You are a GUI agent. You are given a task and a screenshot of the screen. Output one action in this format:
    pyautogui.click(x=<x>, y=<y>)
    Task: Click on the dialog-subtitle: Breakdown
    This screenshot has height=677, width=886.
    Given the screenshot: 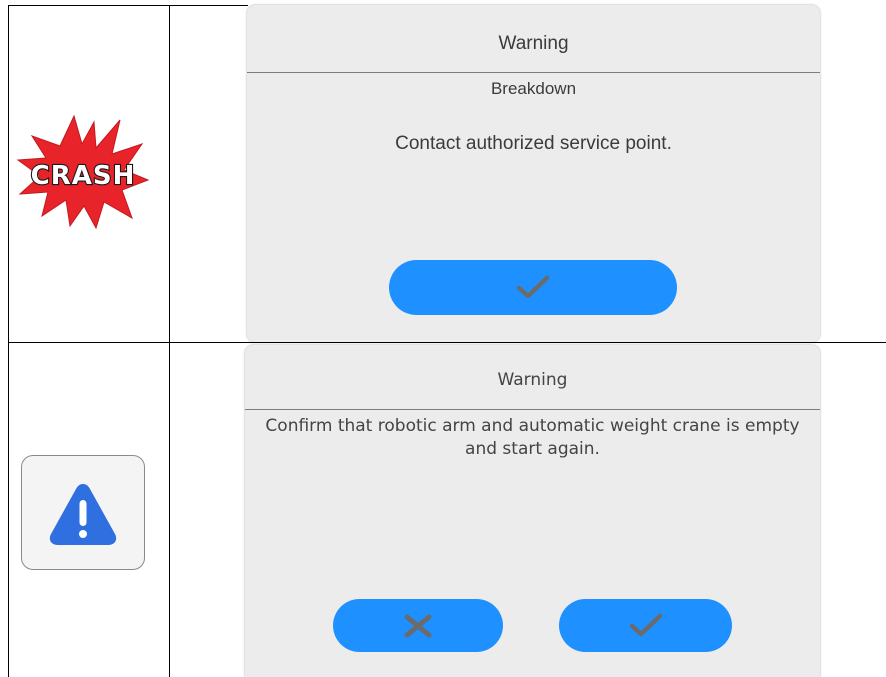 What is the action you would take?
    pyautogui.click(x=533, y=88)
    